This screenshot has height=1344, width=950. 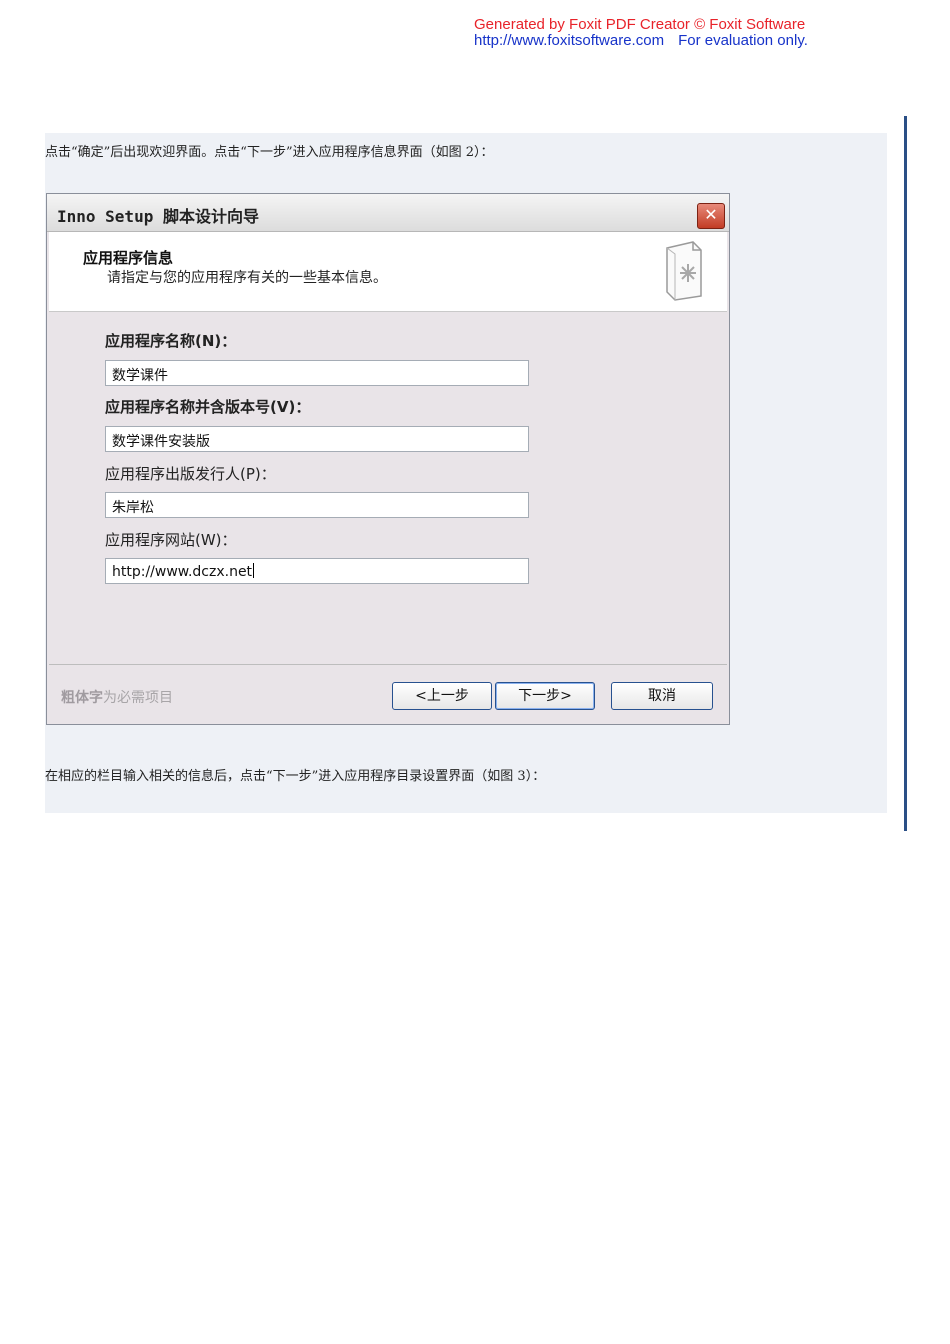 I want to click on page-divider, so click(x=905, y=473).